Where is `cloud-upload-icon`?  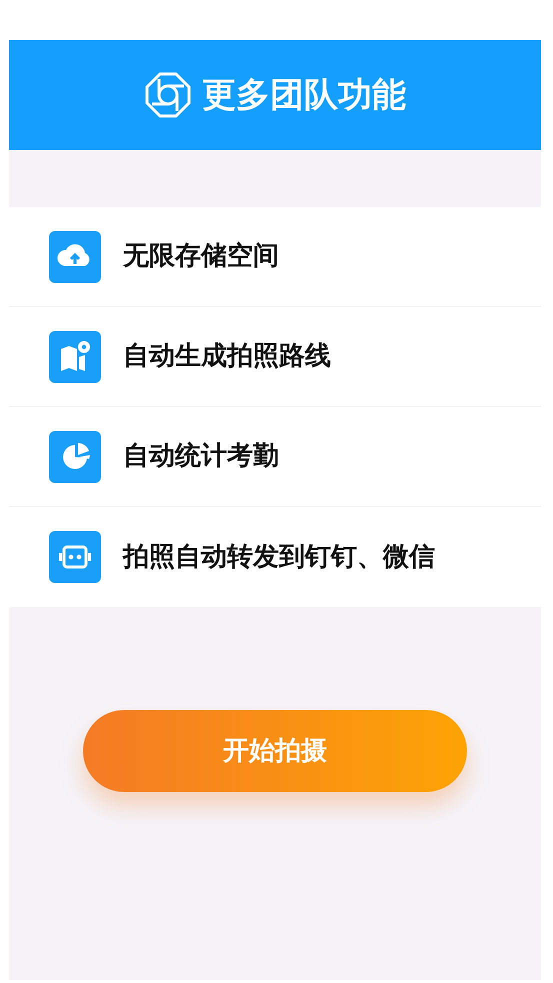 cloud-upload-icon is located at coordinates (75, 256).